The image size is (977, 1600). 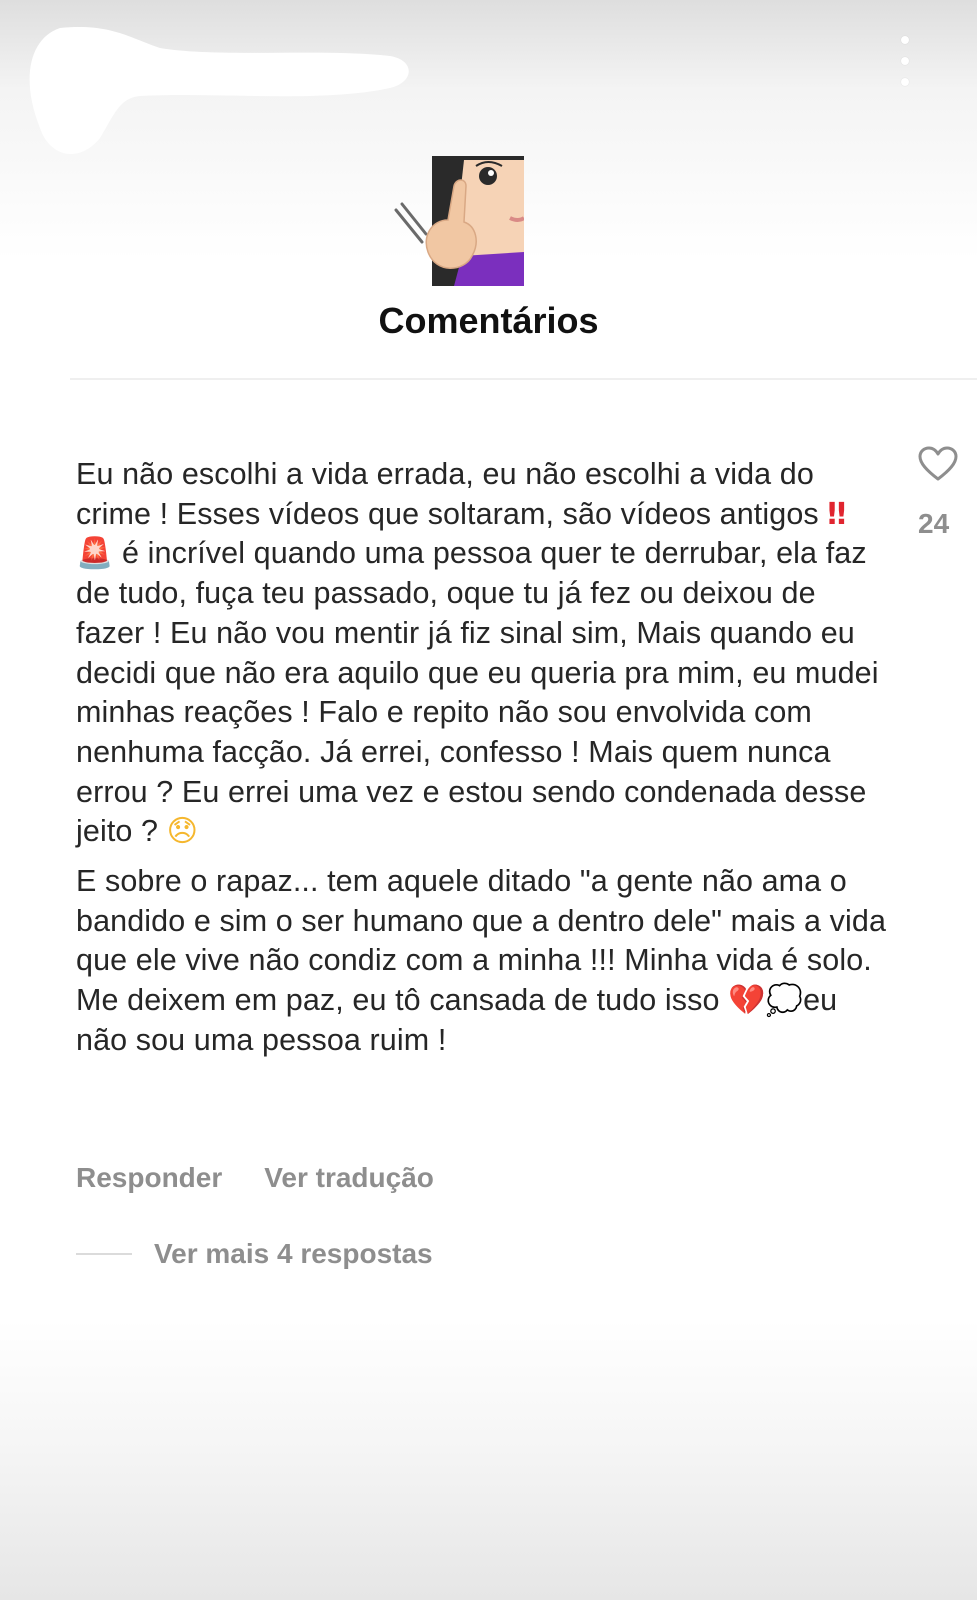 What do you see at coordinates (747, 1001) in the screenshot?
I see `broken-heart-emoji: 💔` at bounding box center [747, 1001].